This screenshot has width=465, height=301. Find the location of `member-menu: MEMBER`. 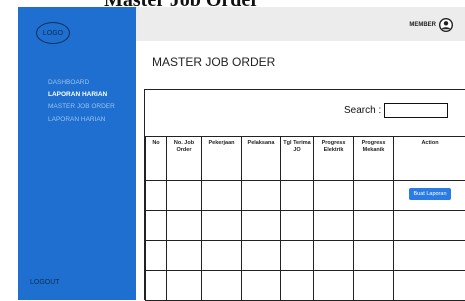

member-menu: MEMBER is located at coordinates (431, 25).